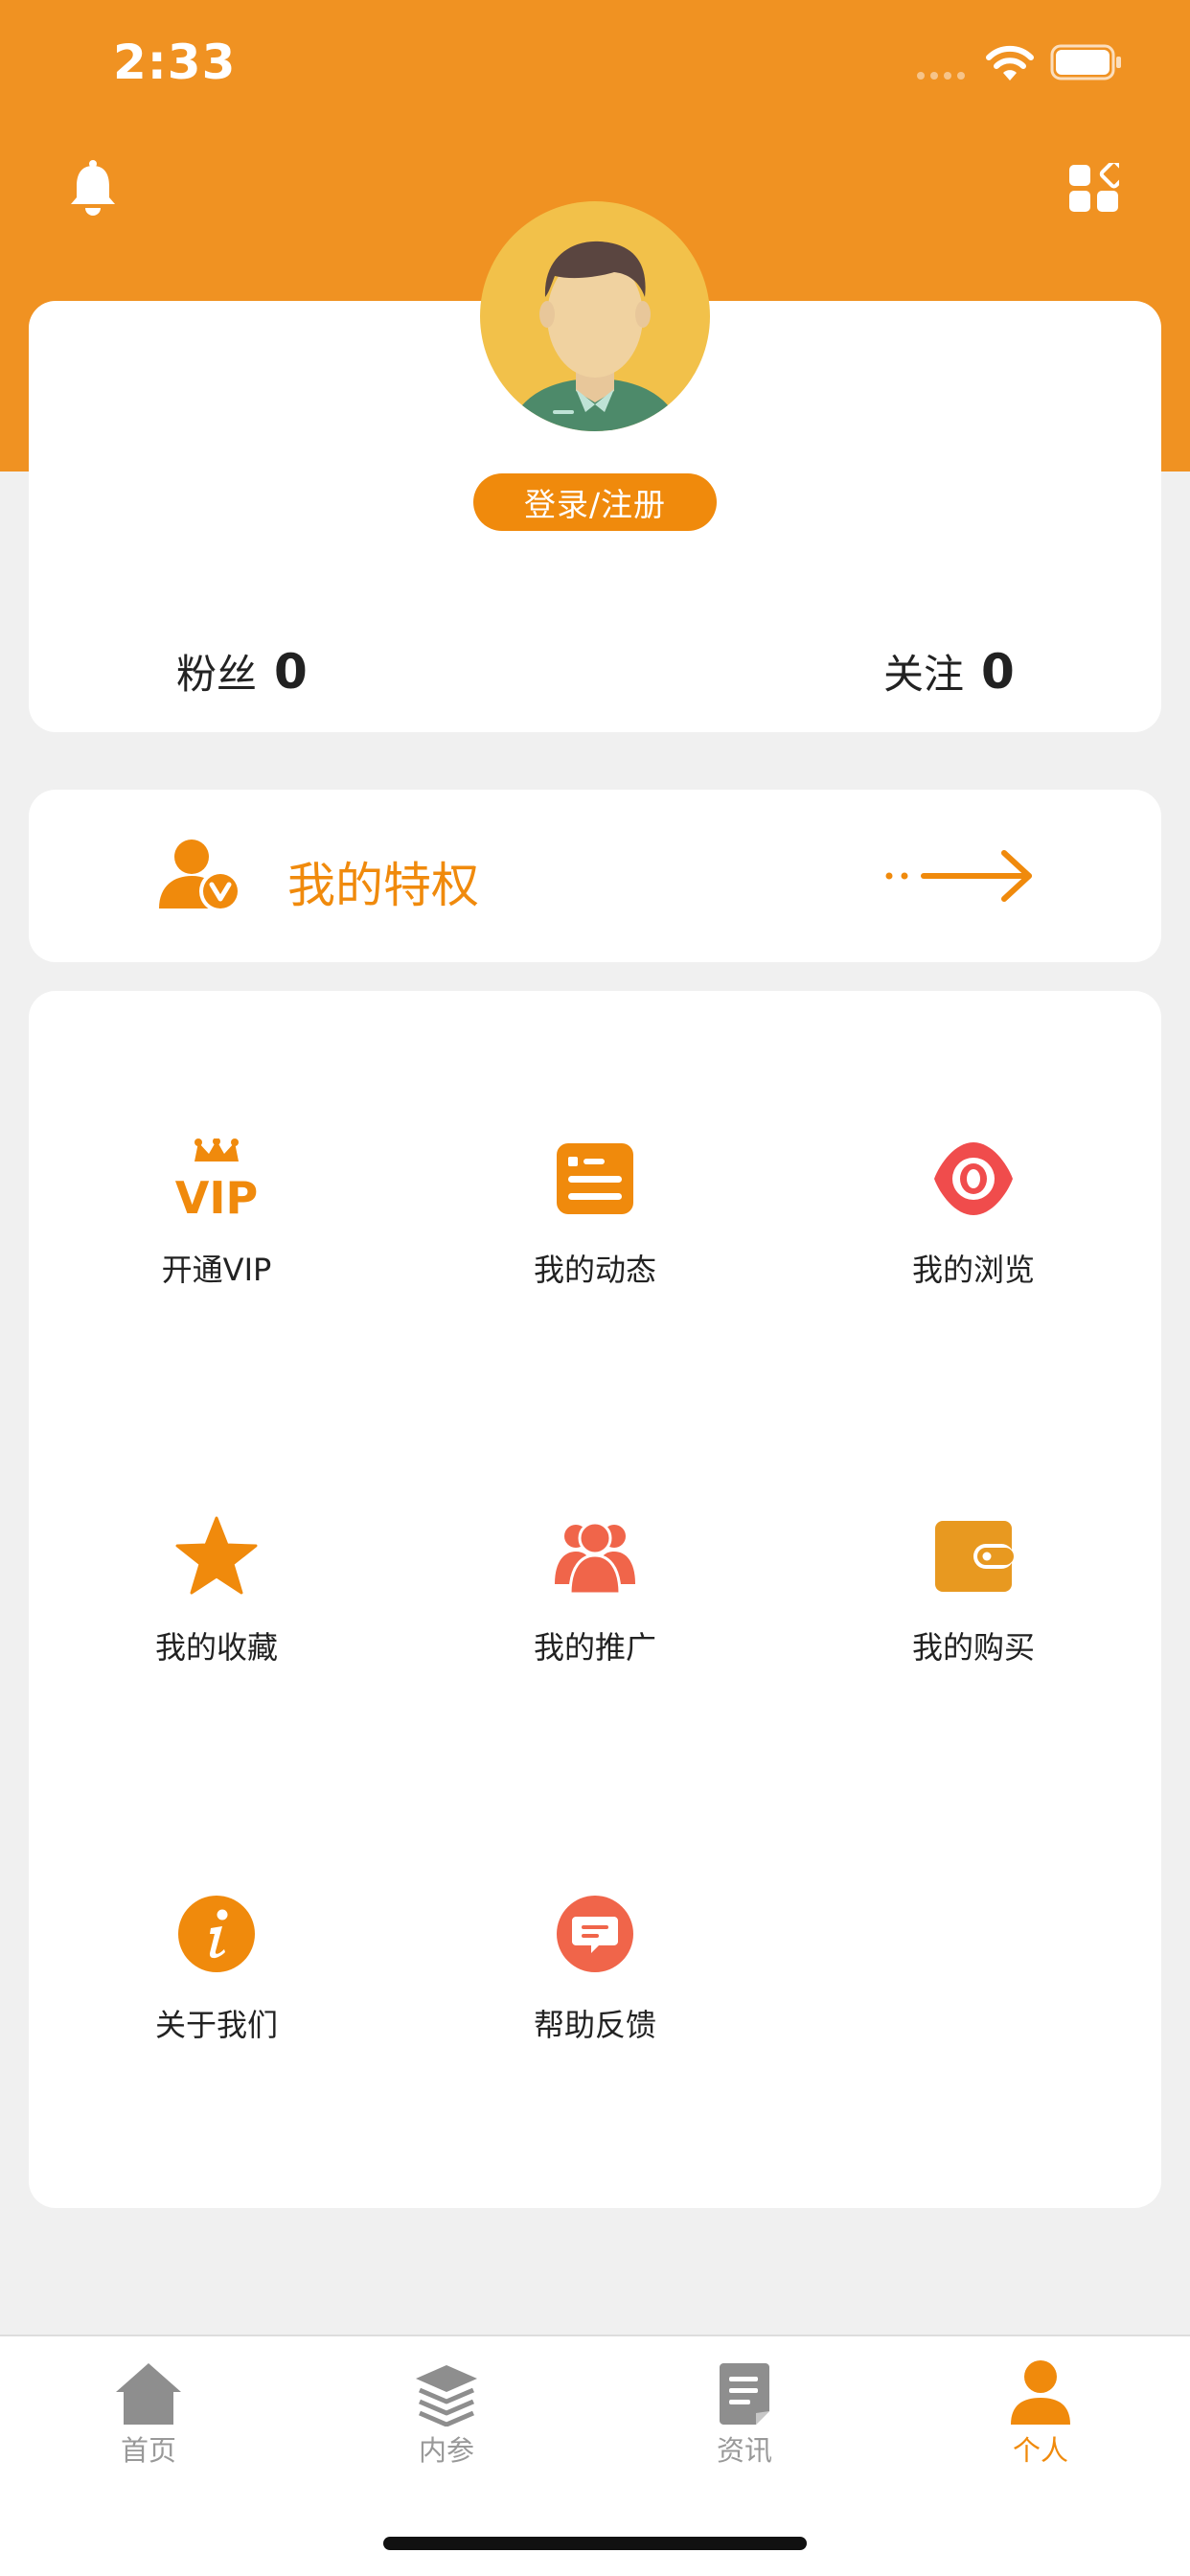 The width and height of the screenshot is (1190, 2576). Describe the element at coordinates (744, 2450) in the screenshot. I see `tab-label: 资讯` at that location.